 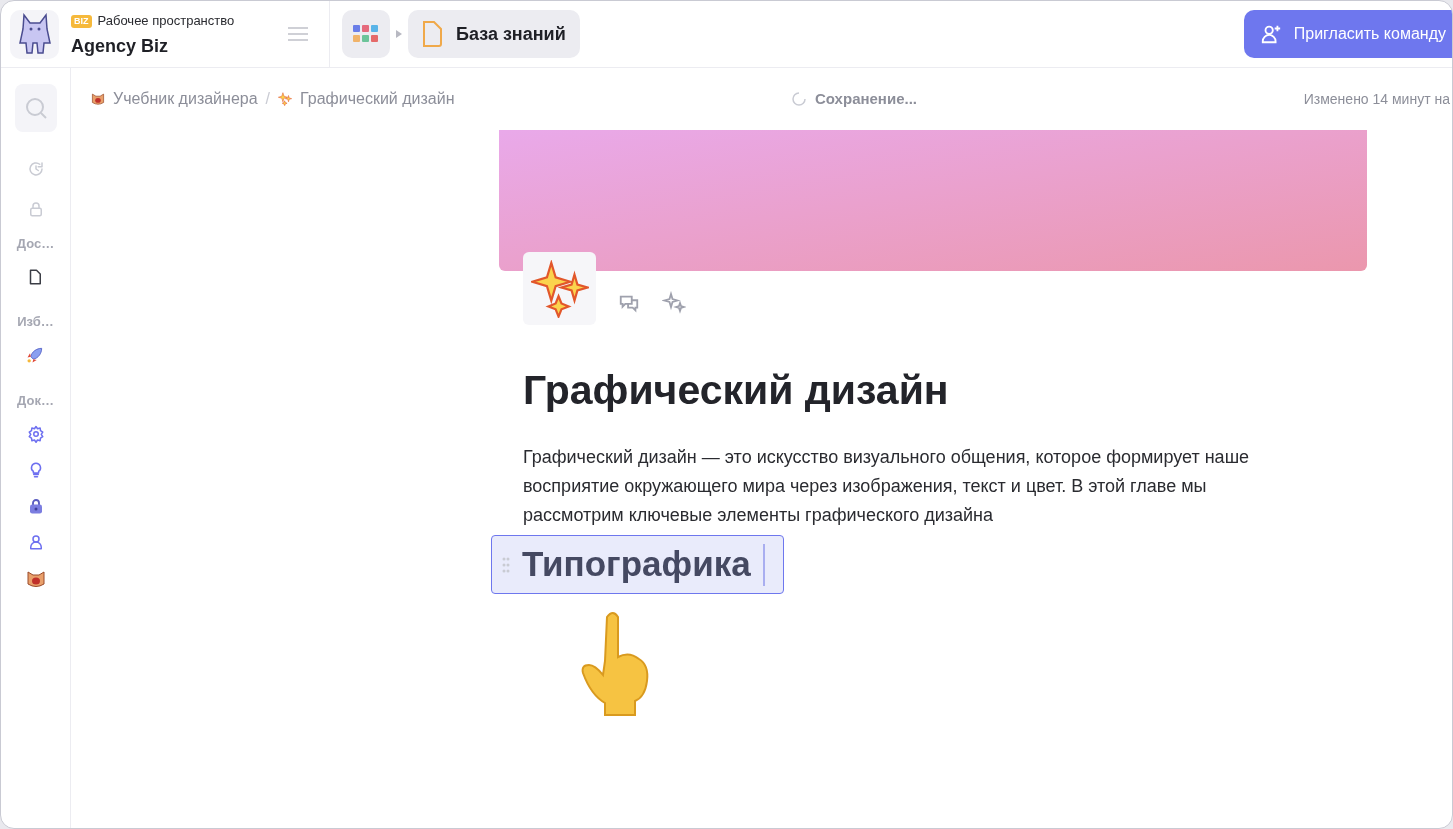 What do you see at coordinates (431, 34) in the screenshot?
I see `document-icon` at bounding box center [431, 34].